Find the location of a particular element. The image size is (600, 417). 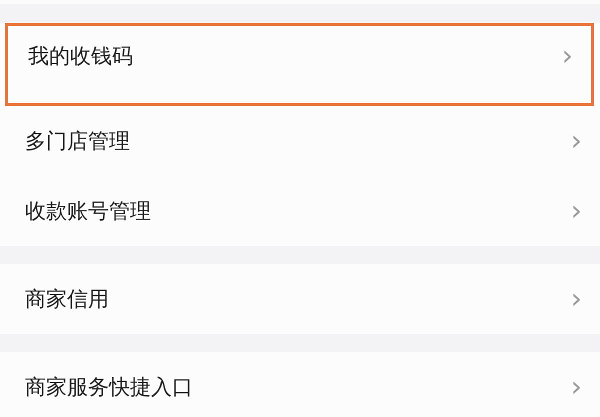

menu-label: 我的收钱码 is located at coordinates (80, 56).